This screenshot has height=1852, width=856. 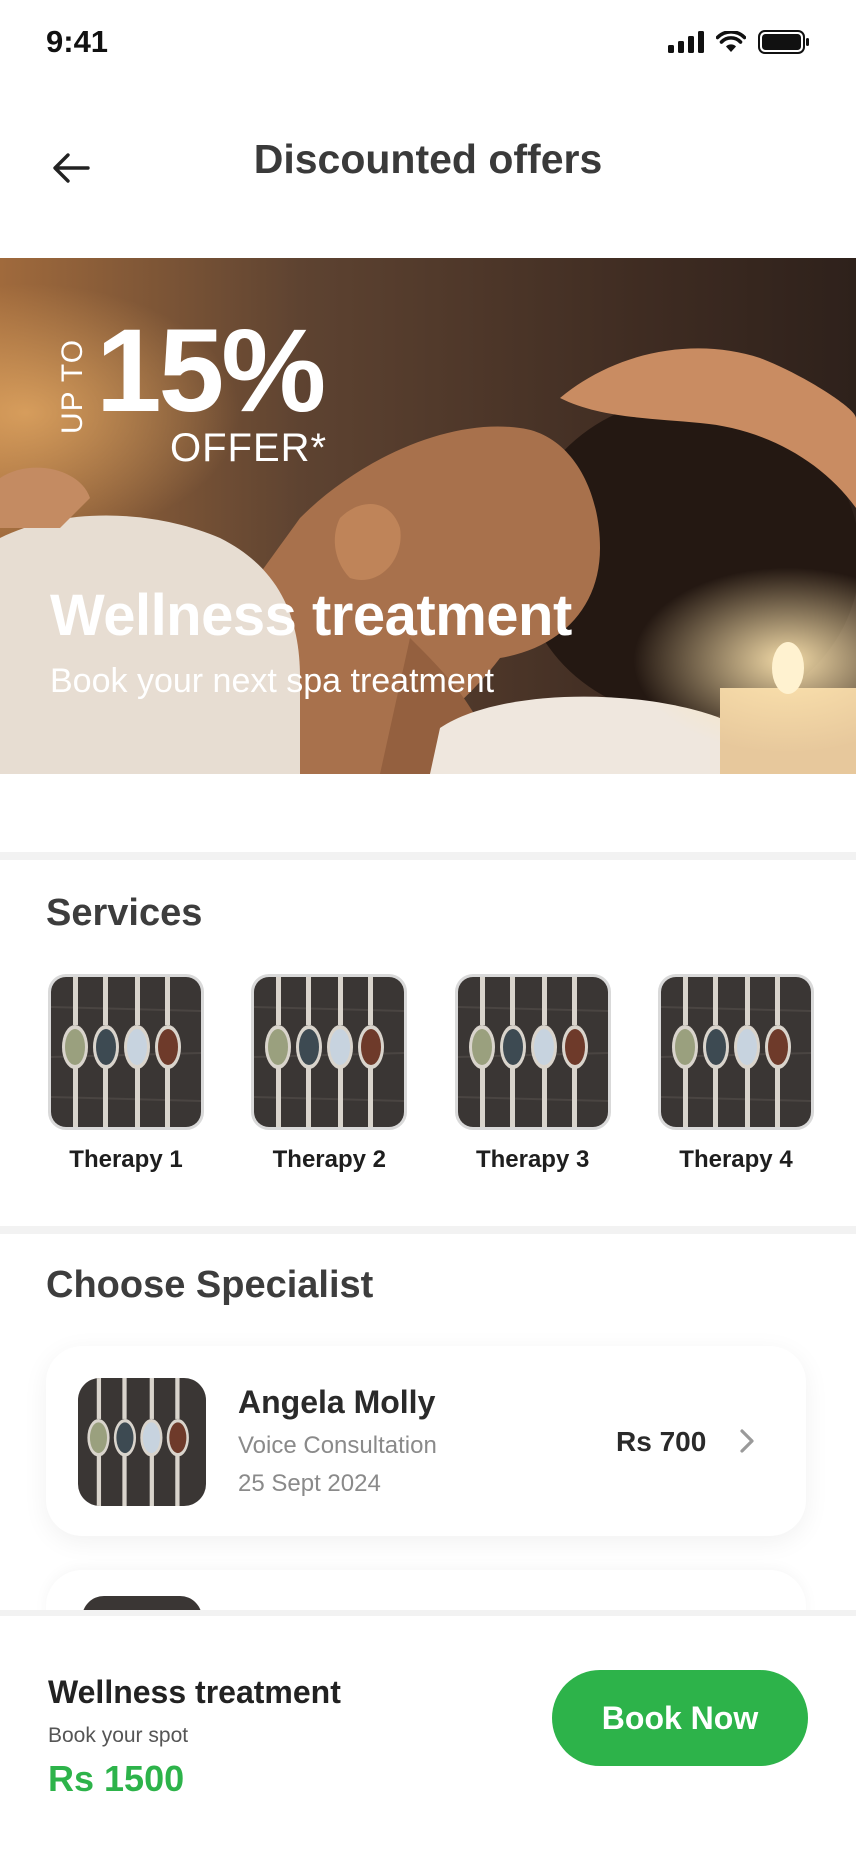 I want to click on hero-title: Wellness treatment, so click(x=311, y=615).